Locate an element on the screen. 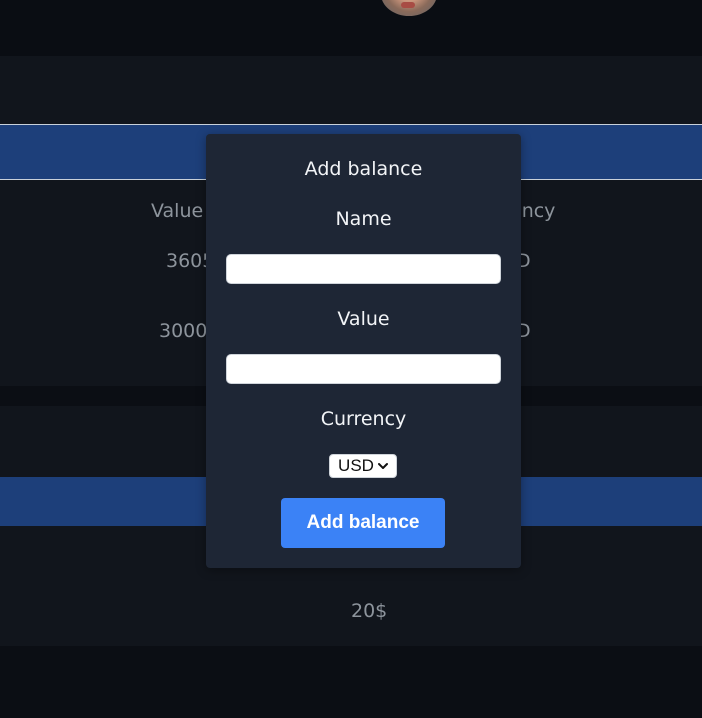  chevron-down-icon is located at coordinates (382, 466).